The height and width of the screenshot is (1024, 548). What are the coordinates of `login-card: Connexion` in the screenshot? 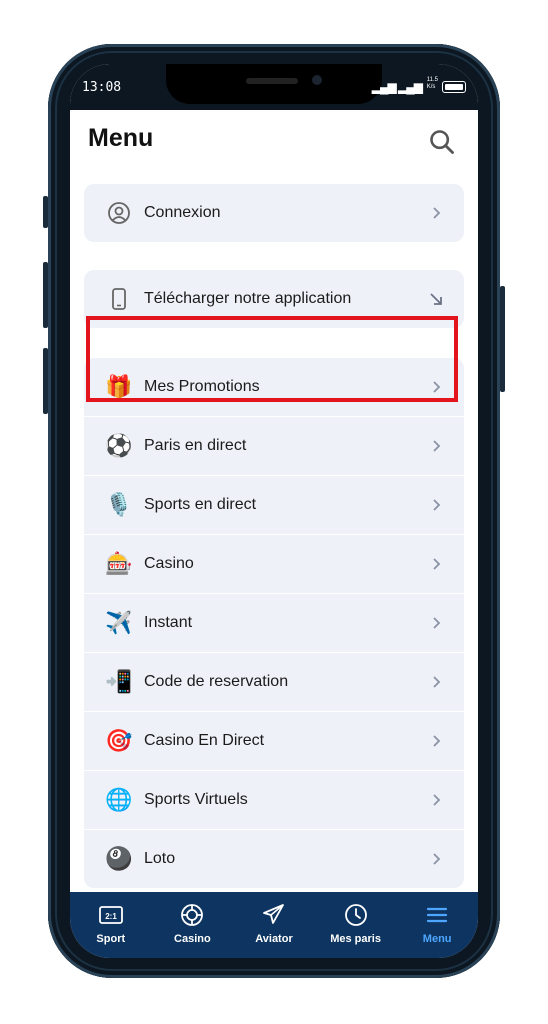 It's located at (274, 213).